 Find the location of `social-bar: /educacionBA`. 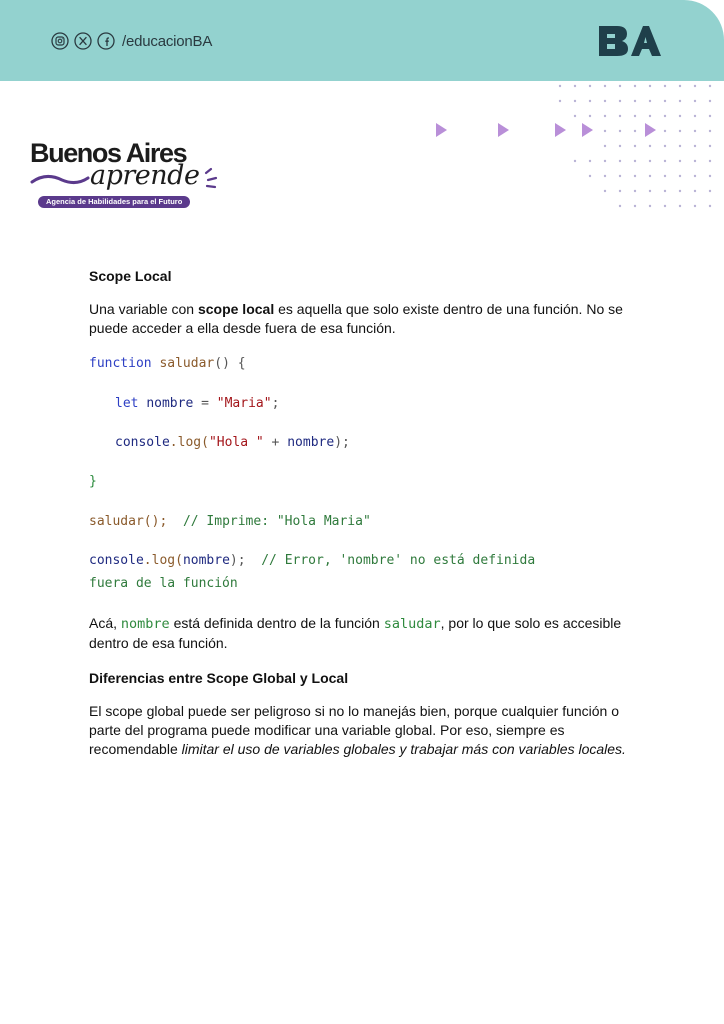

social-bar: /educacionBA is located at coordinates (131, 41).